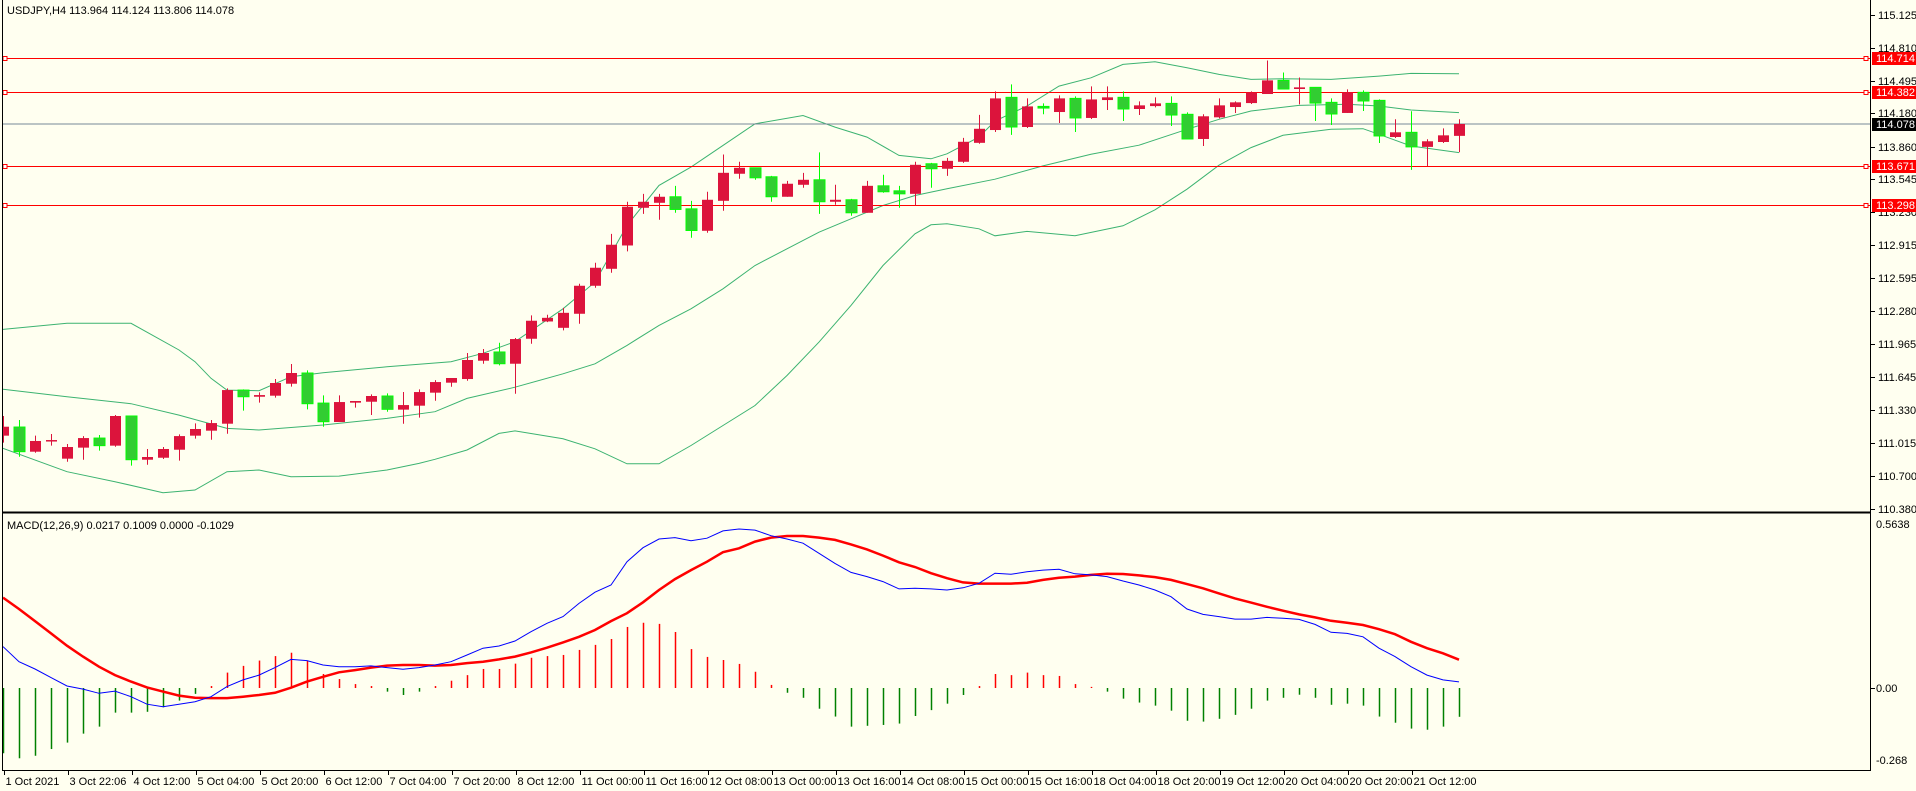 The image size is (1916, 791). I want to click on time-tick-label: 21 Oct 12:00, so click(1445, 782).